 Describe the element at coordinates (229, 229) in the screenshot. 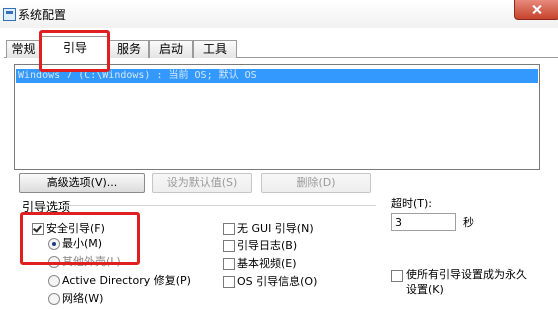

I see `no-gui-boot-checkbox` at that location.